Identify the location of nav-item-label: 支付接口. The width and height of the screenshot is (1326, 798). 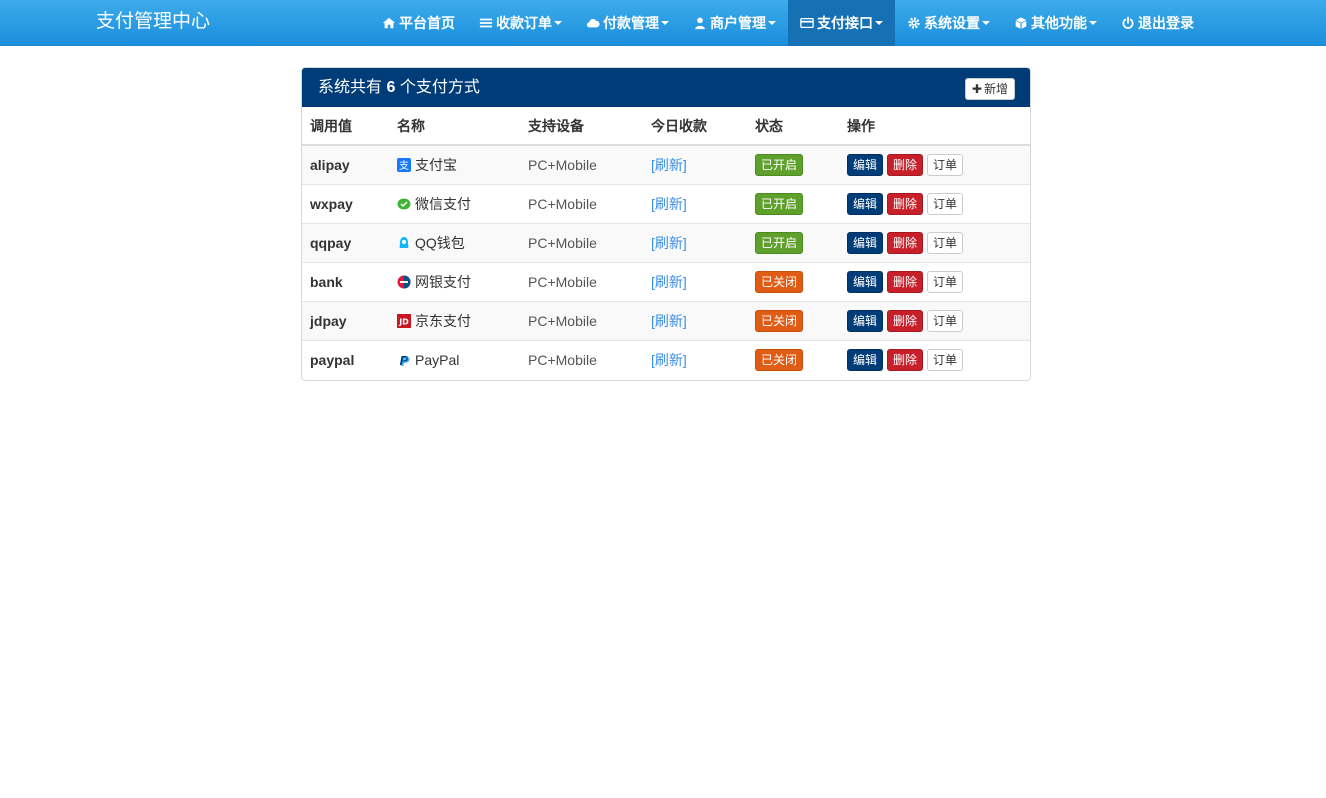
(845, 23).